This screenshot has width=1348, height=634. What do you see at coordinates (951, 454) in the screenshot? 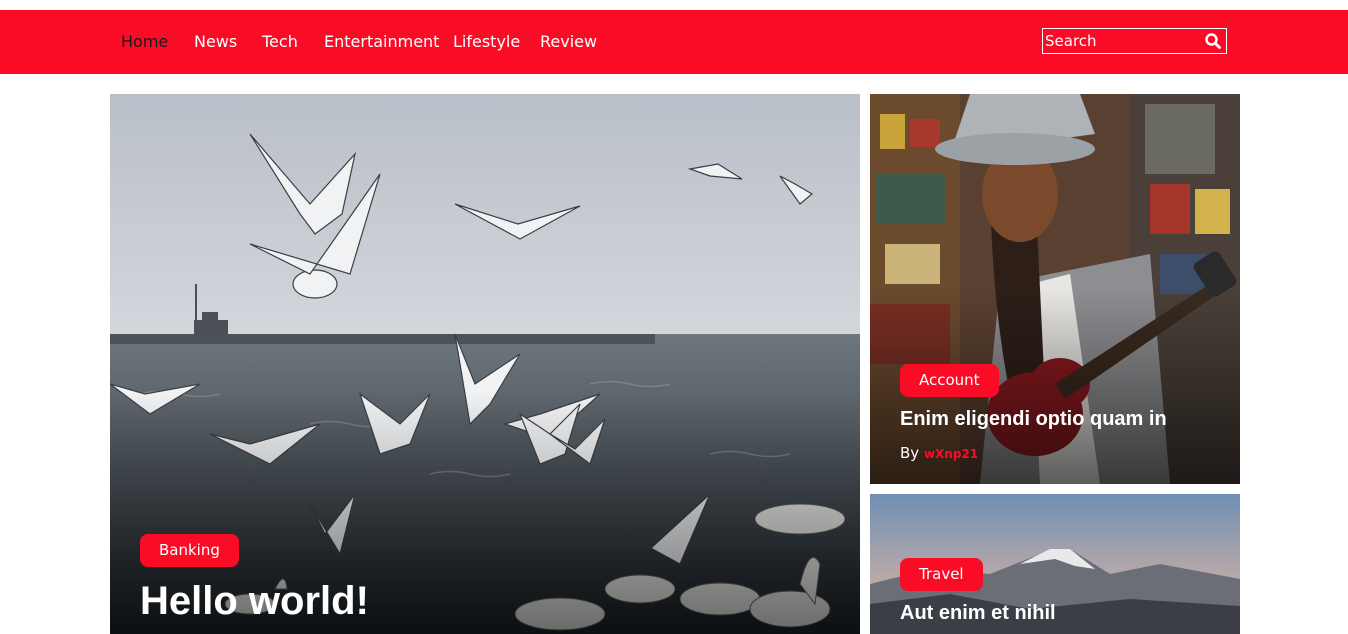
I see `author-link: wXnp21` at bounding box center [951, 454].